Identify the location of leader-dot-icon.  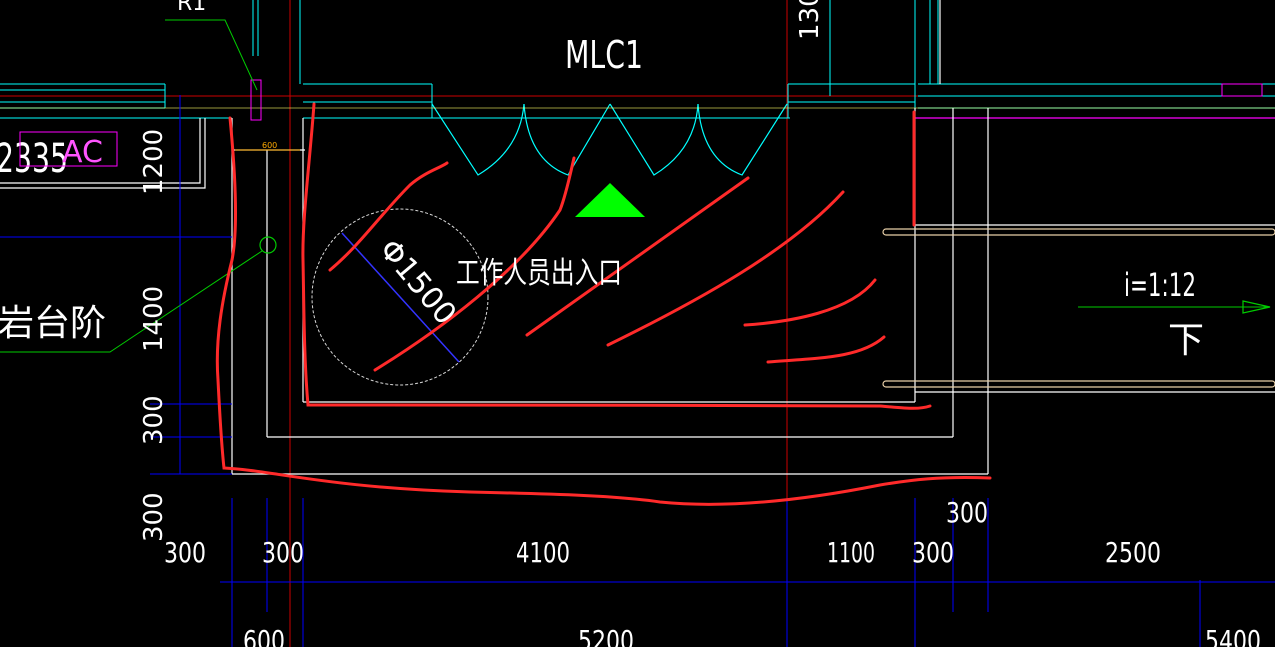
(268, 245).